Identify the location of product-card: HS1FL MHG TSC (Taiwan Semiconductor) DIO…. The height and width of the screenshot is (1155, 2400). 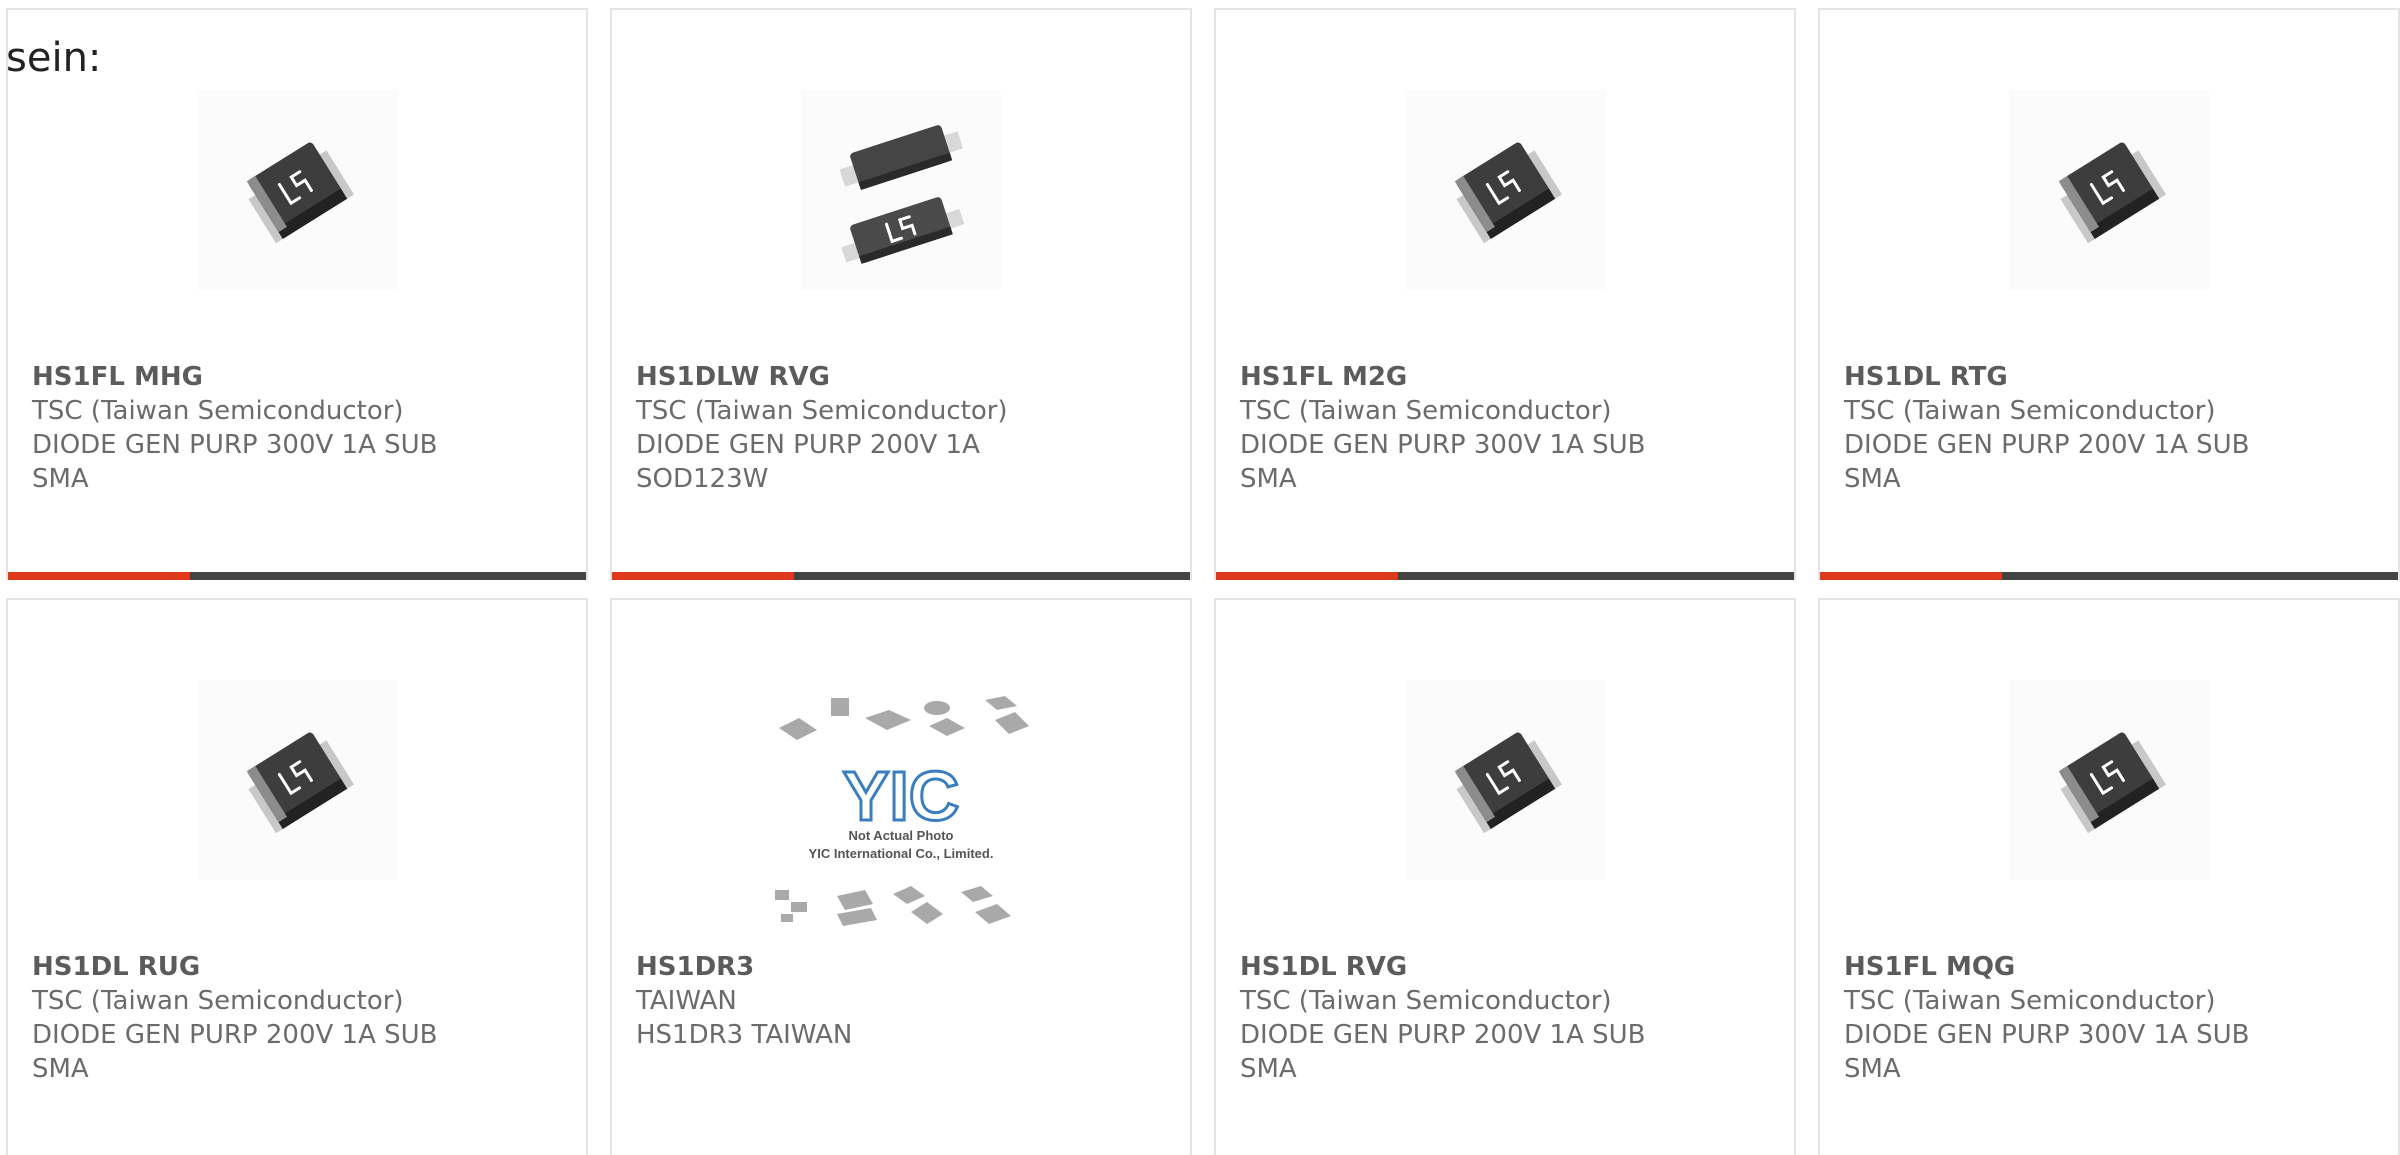
(297, 294).